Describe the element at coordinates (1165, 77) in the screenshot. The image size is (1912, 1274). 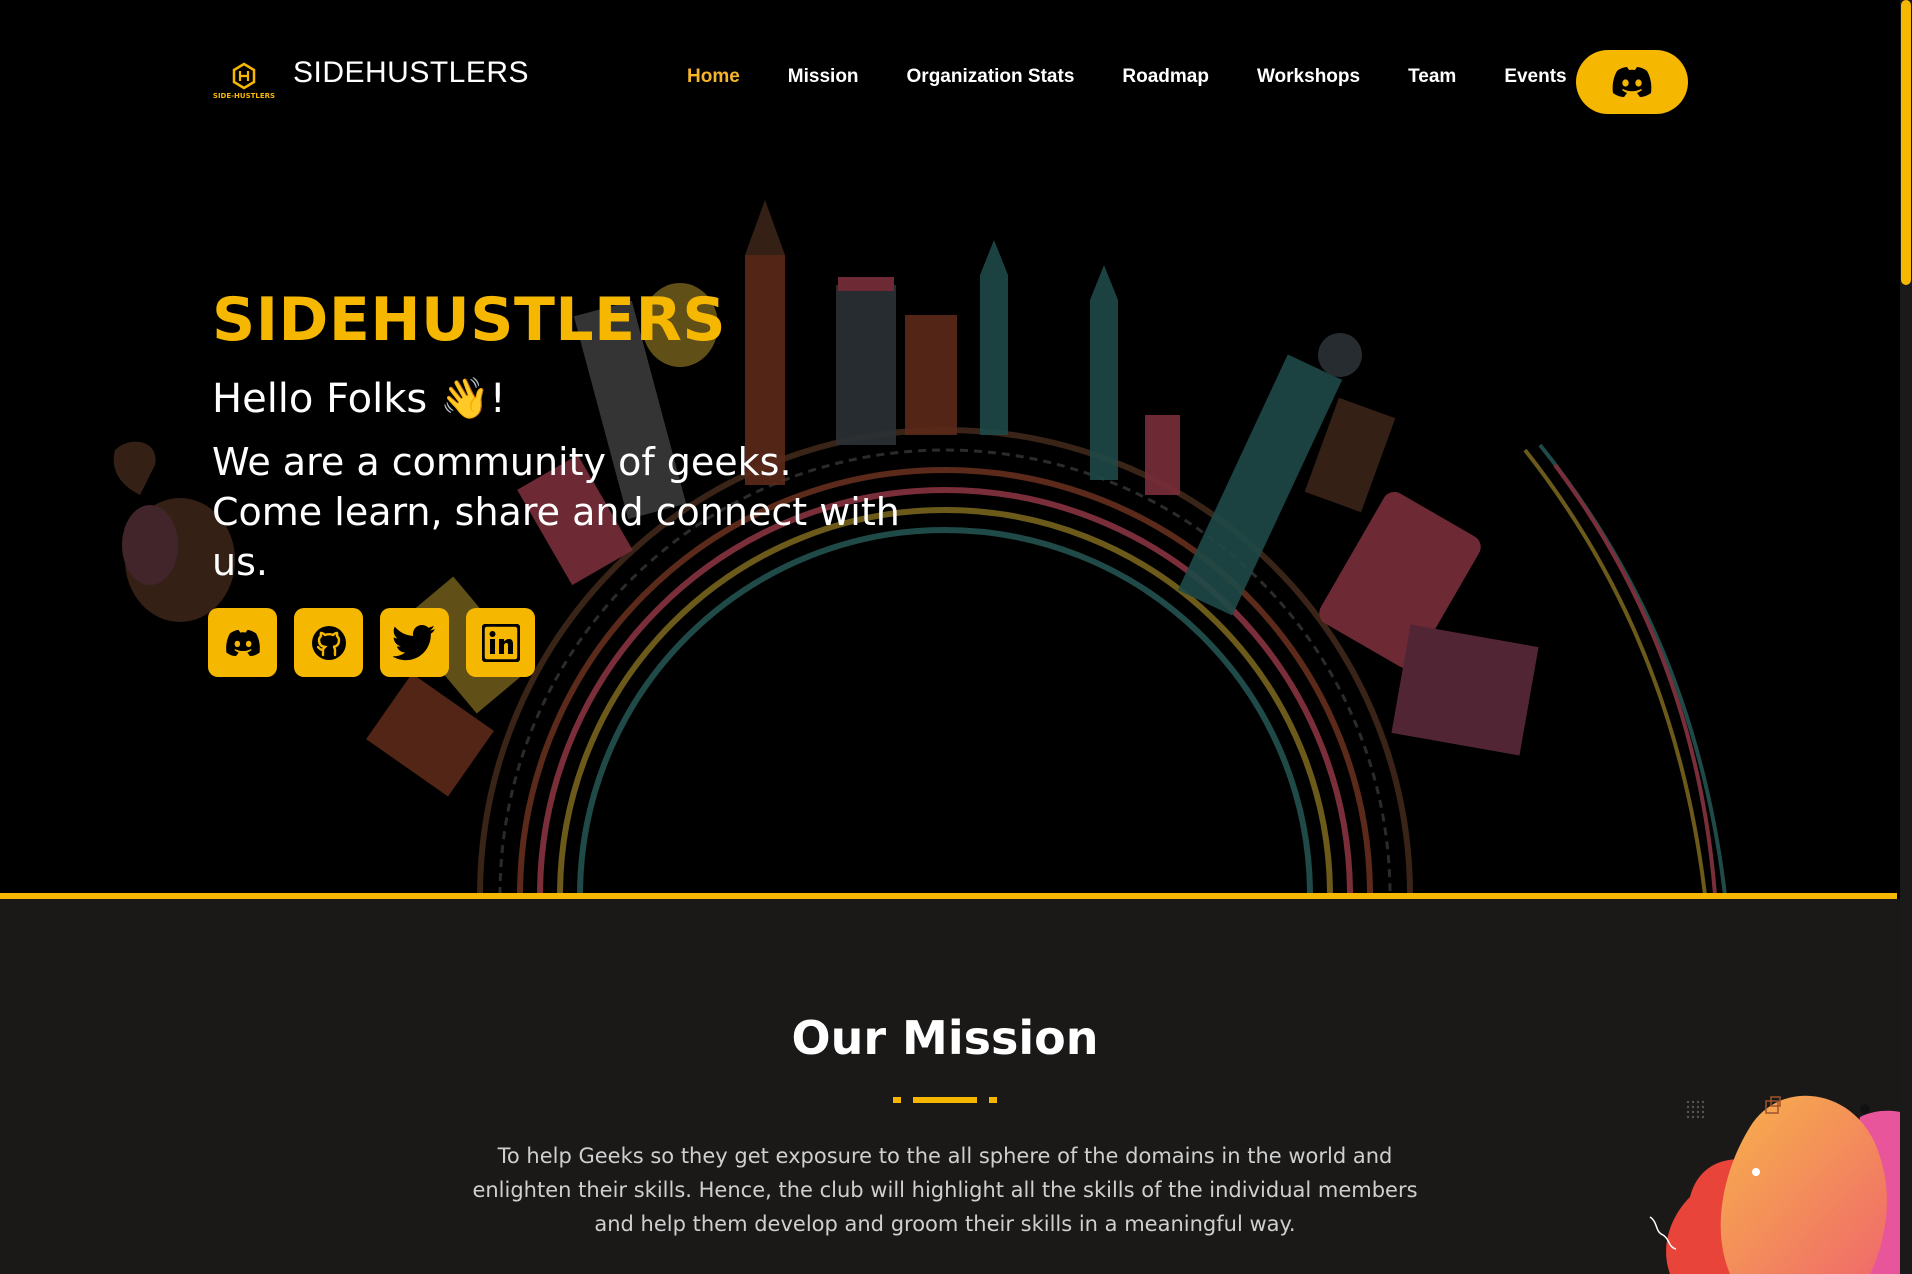
I see `nav-roadmap: Roadmap` at that location.